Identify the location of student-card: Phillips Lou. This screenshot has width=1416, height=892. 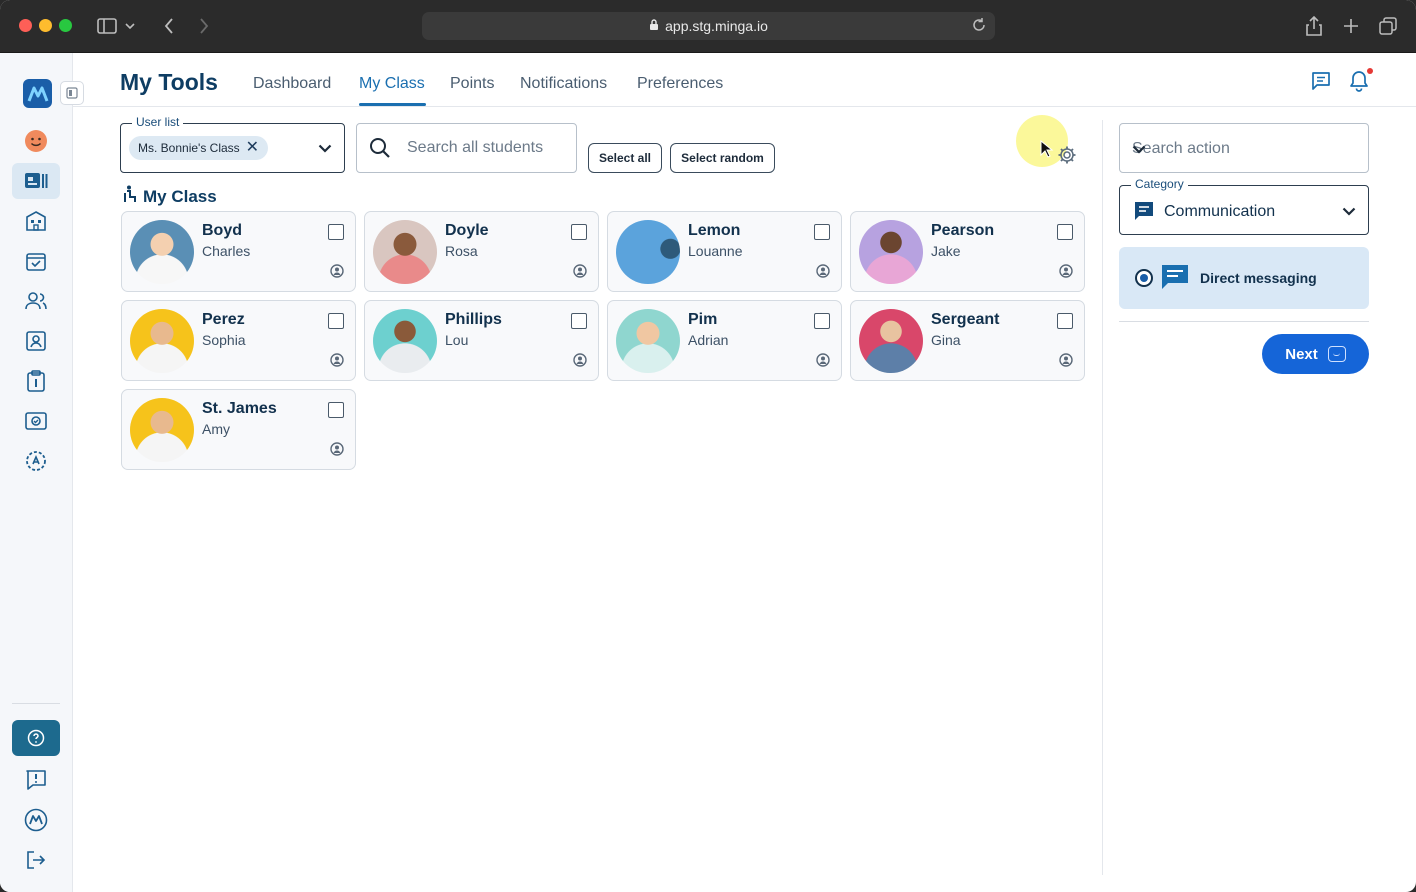
(481, 340).